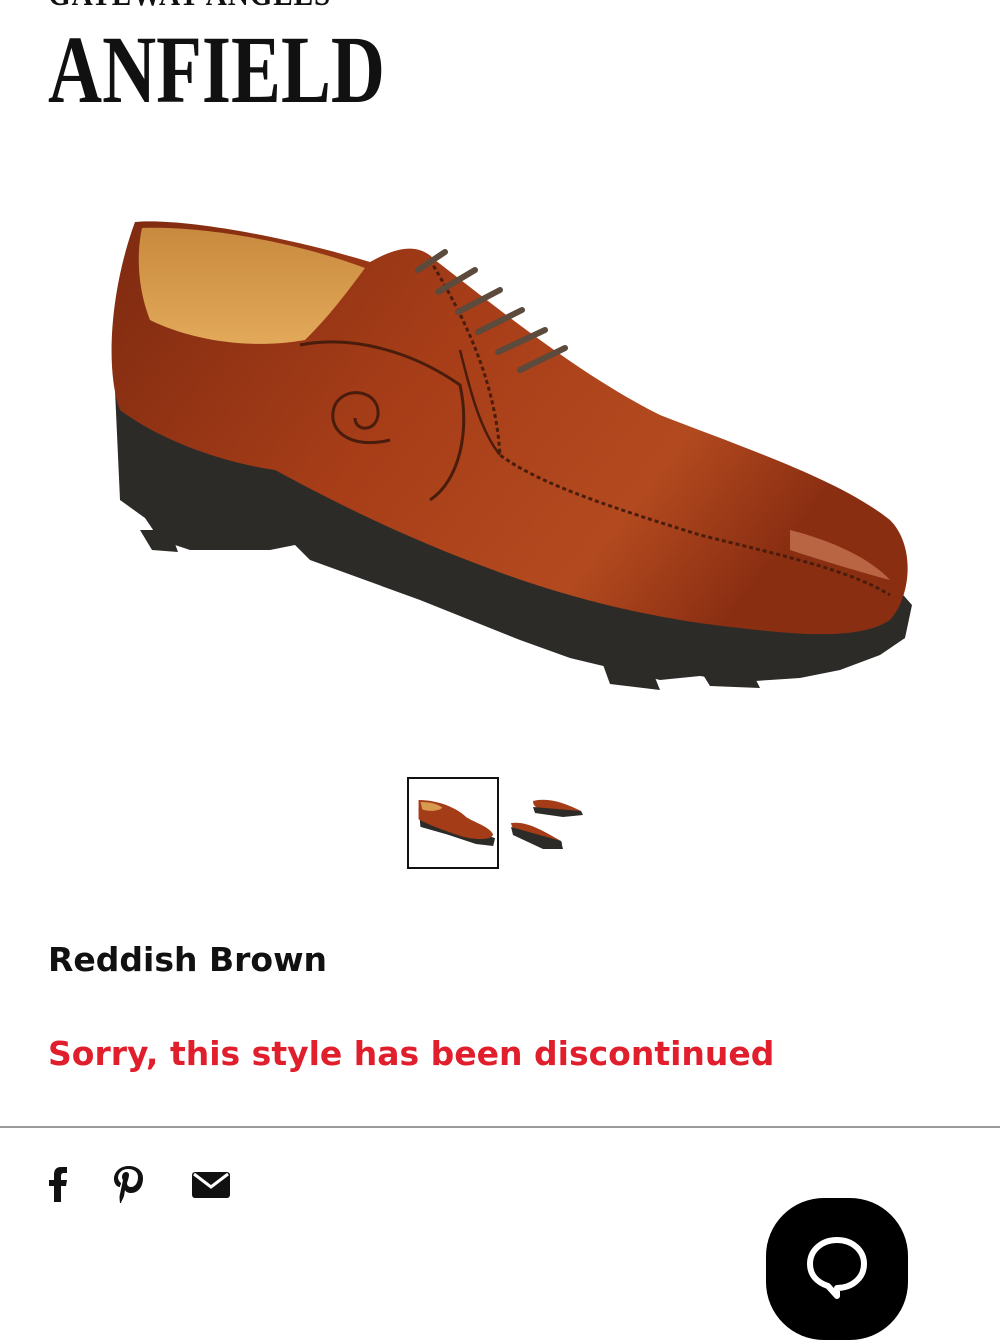 The image size is (1000, 1340). Describe the element at coordinates (411, 1053) in the screenshot. I see `discontinued-message: Sorry, this style has been discontinued` at that location.